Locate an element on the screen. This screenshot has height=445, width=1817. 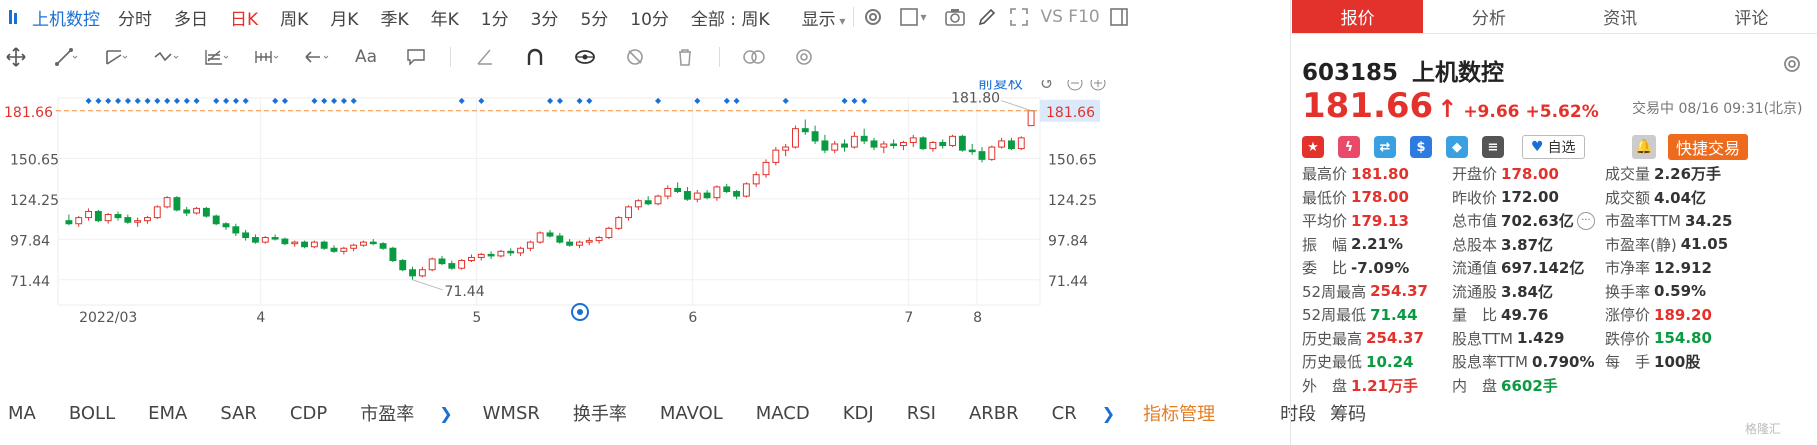
magnet-icon is located at coordinates (535, 57).